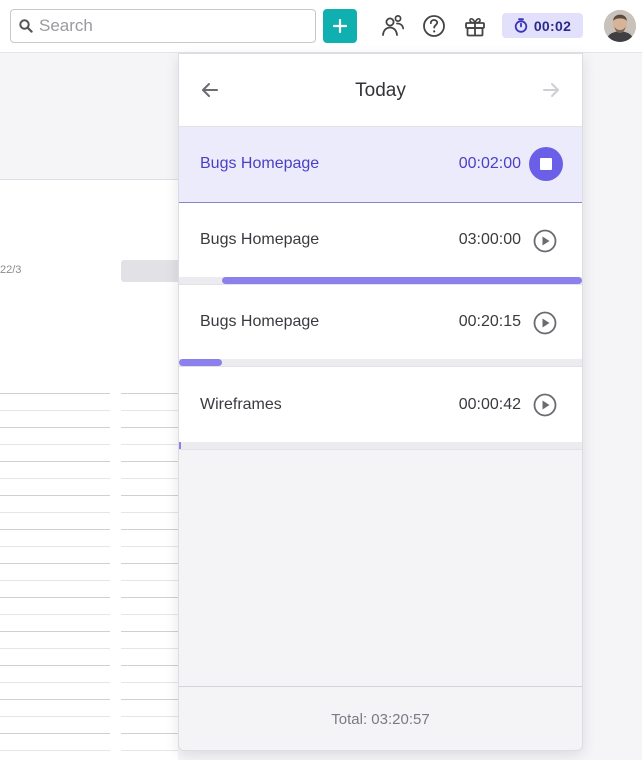 This screenshot has height=760, width=642. I want to click on entry-name: Wireframes, so click(241, 404).